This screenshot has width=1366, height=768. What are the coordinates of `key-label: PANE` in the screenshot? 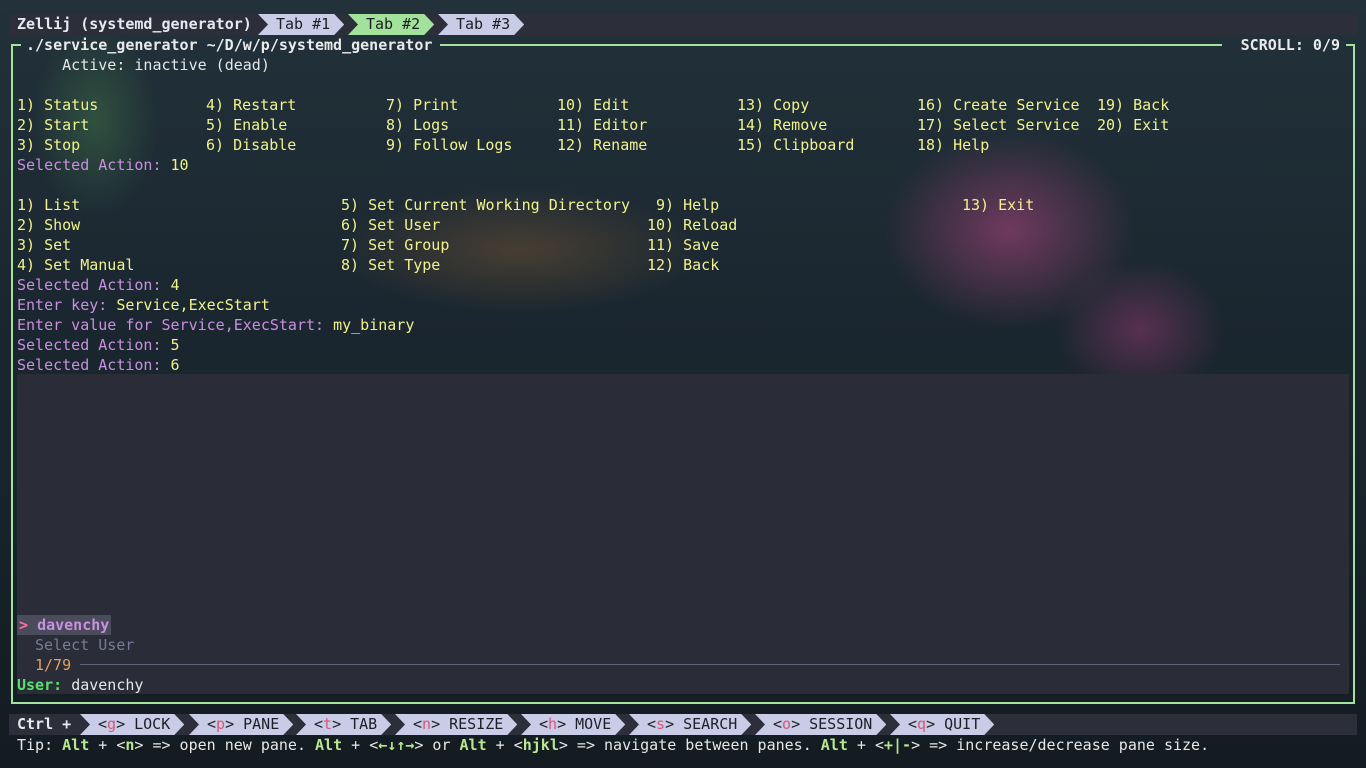 It's located at (261, 724).